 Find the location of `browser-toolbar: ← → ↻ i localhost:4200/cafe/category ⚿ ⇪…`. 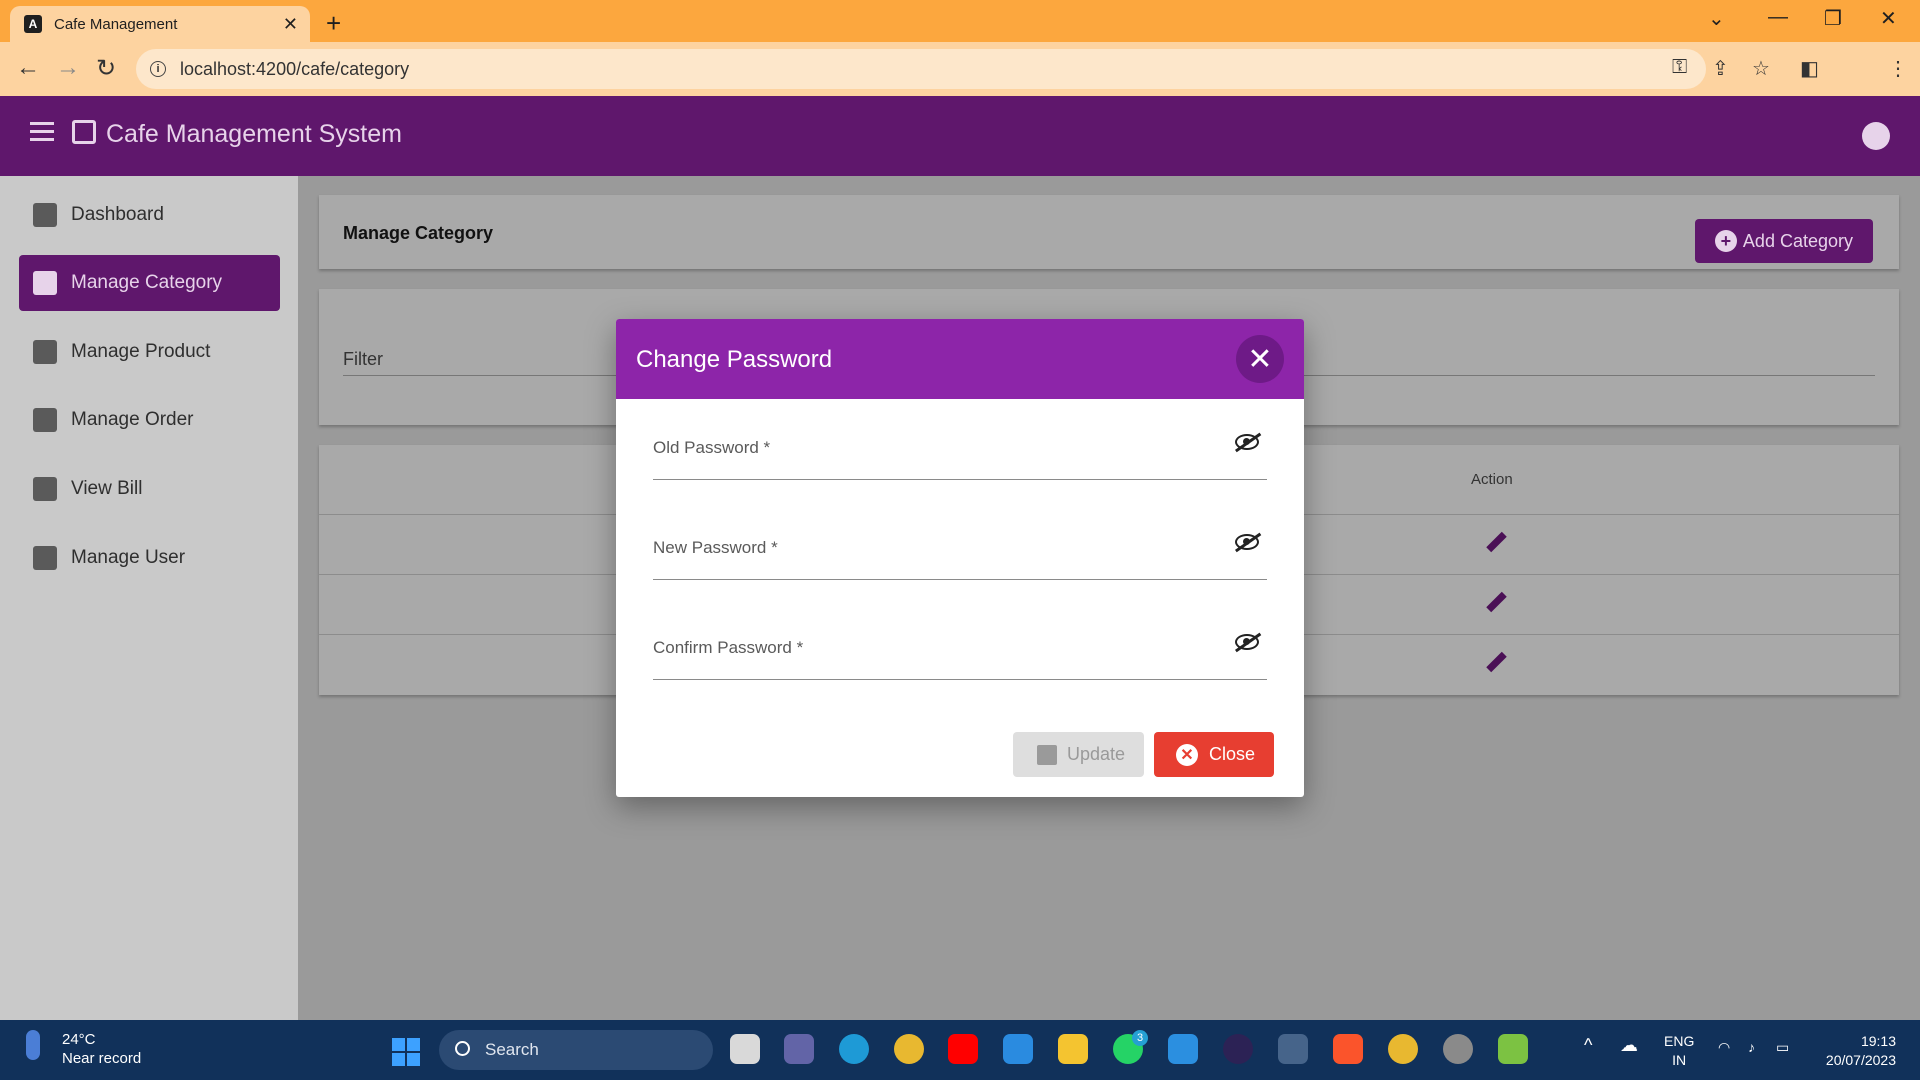

browser-toolbar: ← → ↻ i localhost:4200/cafe/category ⚿ ⇪… is located at coordinates (960, 82).